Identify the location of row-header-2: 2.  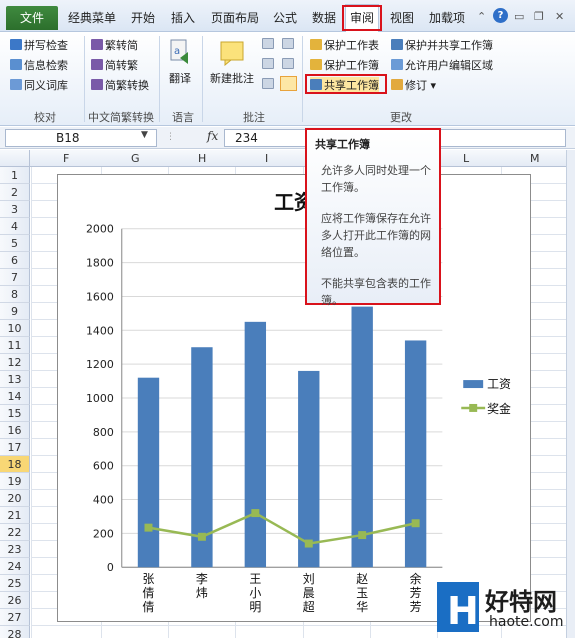
(15, 192).